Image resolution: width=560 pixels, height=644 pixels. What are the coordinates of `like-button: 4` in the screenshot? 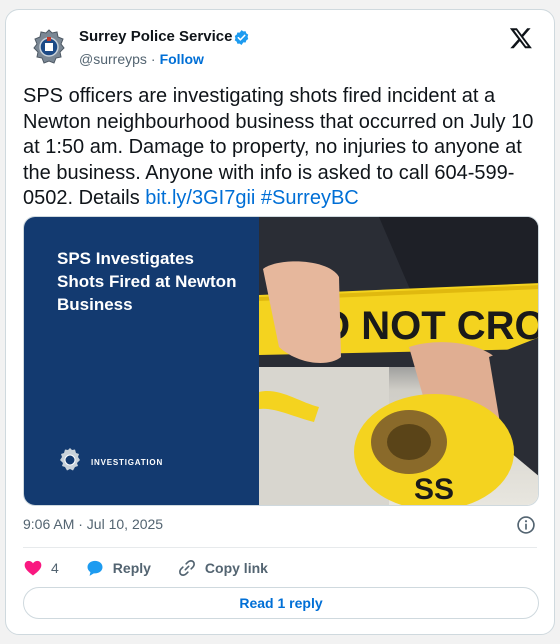 It's located at (41, 568).